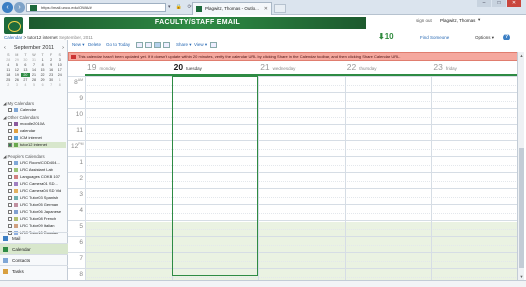 The width and height of the screenshot is (526, 287). What do you see at coordinates (266, 9) in the screenshot?
I see `tab-close-icon: ✕` at bounding box center [266, 9].